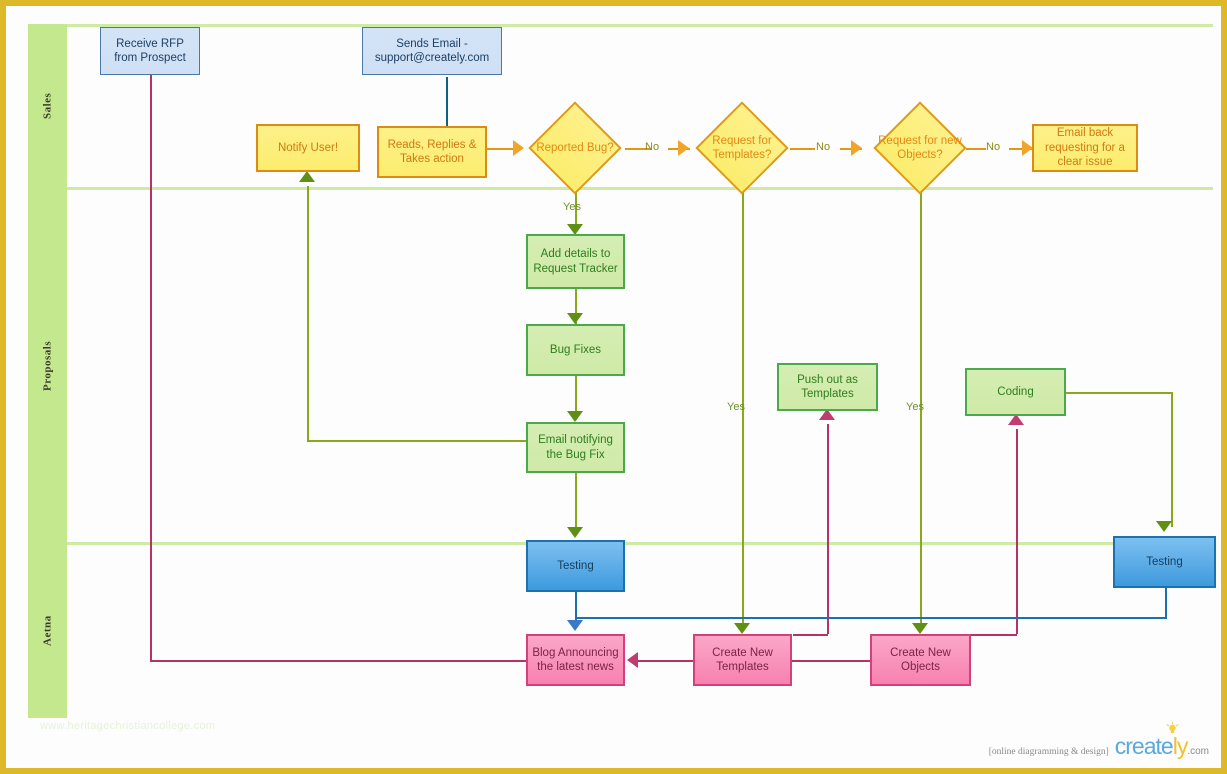 Image resolution: width=1227 pixels, height=774 pixels. I want to click on node-receive-rfp: Receive RFP from Prospect, so click(150, 51).